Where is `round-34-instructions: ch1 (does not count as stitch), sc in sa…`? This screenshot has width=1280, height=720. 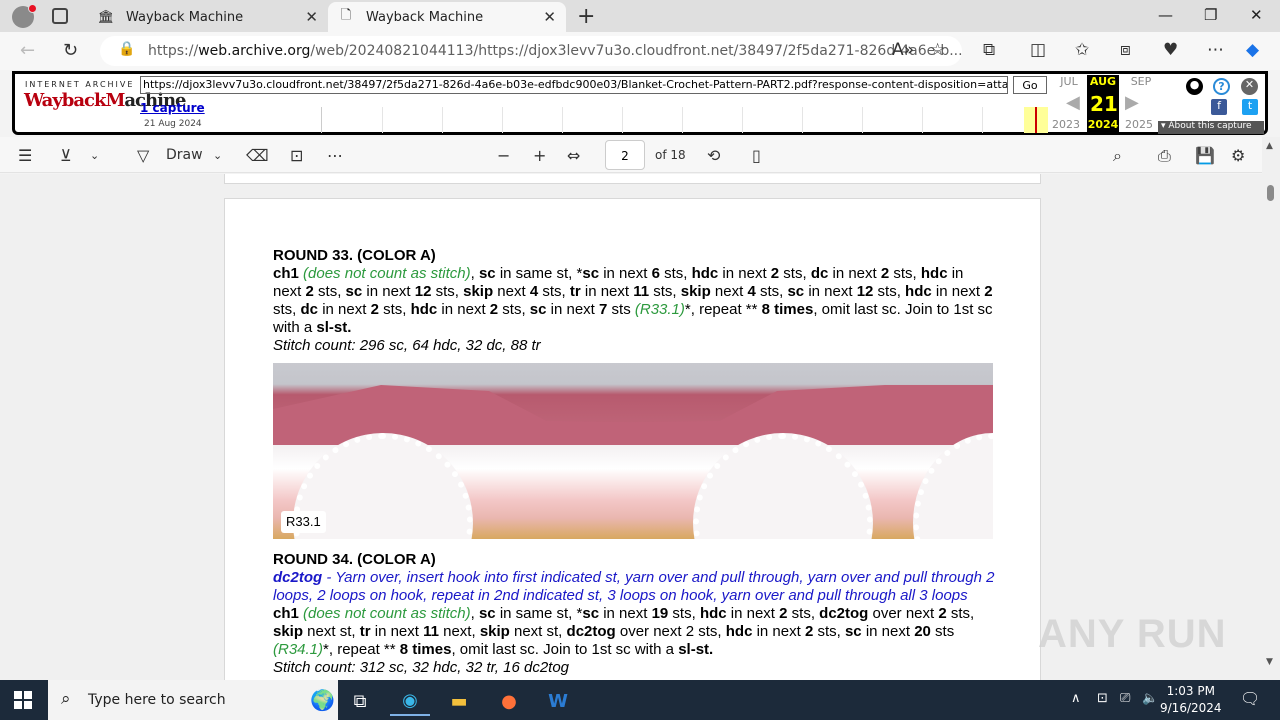
round-34-instructions: ch1 (does not count as stitch), sc in sa… is located at coordinates (624, 631).